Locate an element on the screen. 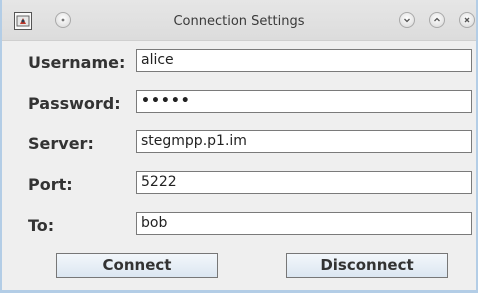 Image resolution: width=478 pixels, height=293 pixels. disconnect-button: Disconnect is located at coordinates (367, 265).